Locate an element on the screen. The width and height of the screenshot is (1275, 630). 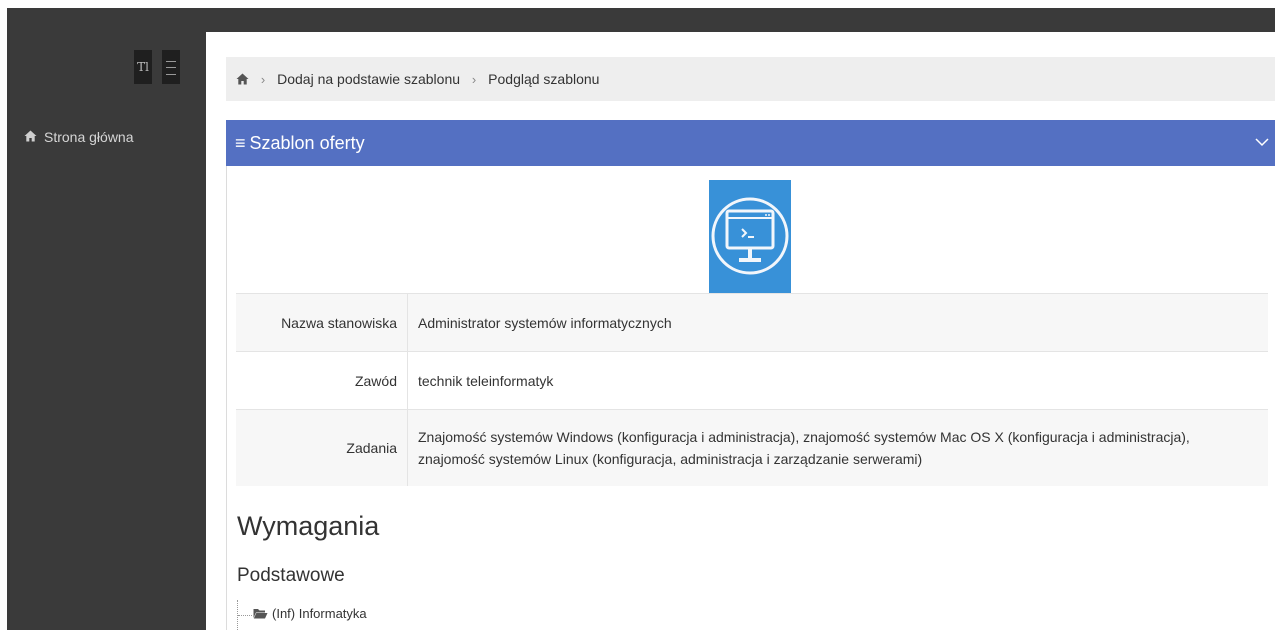
sidebar-item-home: Strona główna is located at coordinates (79, 137).